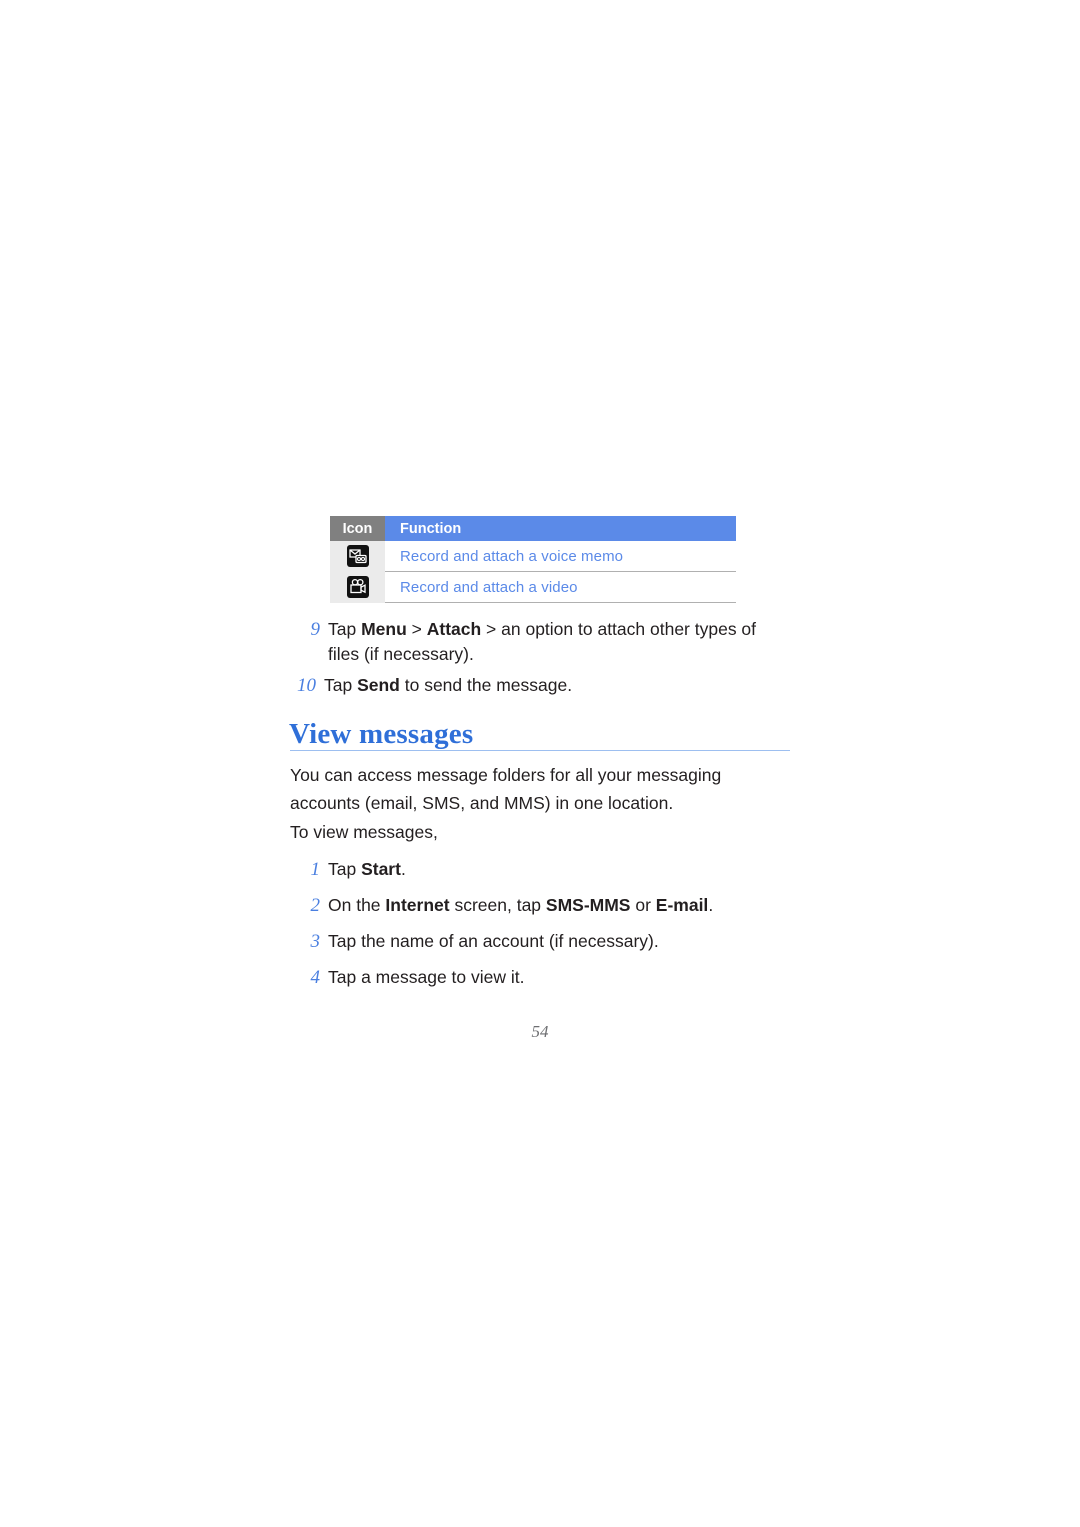  What do you see at coordinates (364, 832) in the screenshot?
I see `lead-in-paragraph: To view messages,` at bounding box center [364, 832].